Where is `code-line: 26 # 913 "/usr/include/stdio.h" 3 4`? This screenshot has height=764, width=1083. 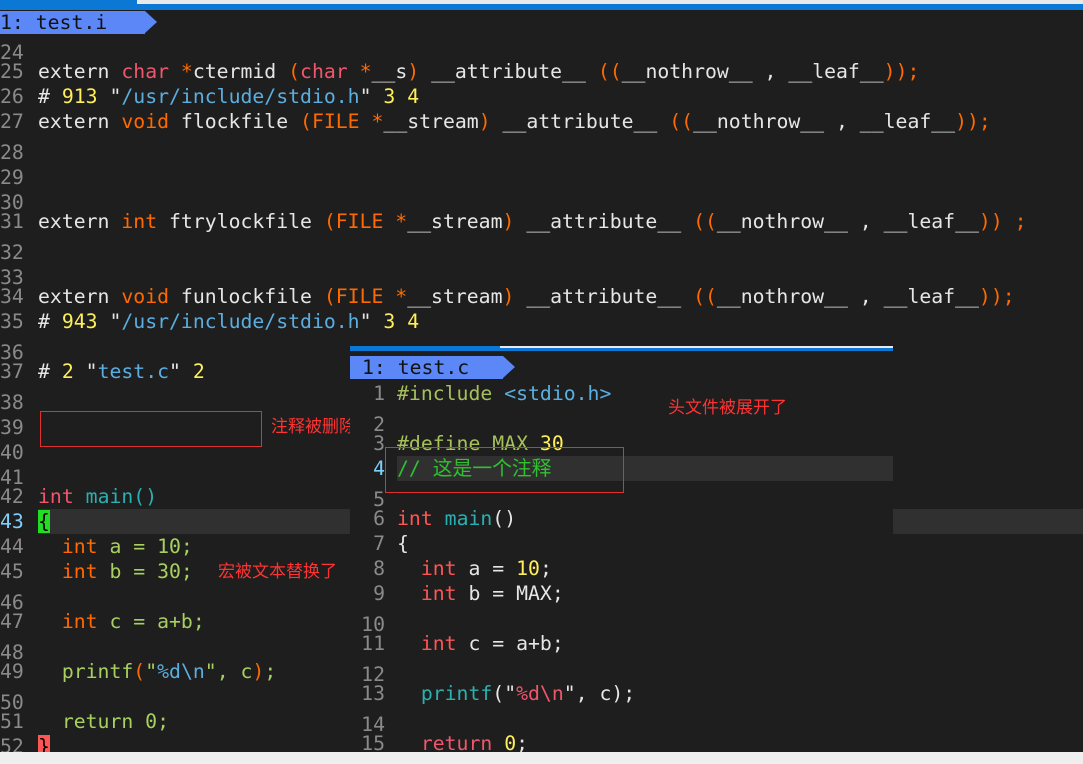
code-line: 26 # 913 "/usr/include/stdio.h" 3 4 is located at coordinates (541, 96).